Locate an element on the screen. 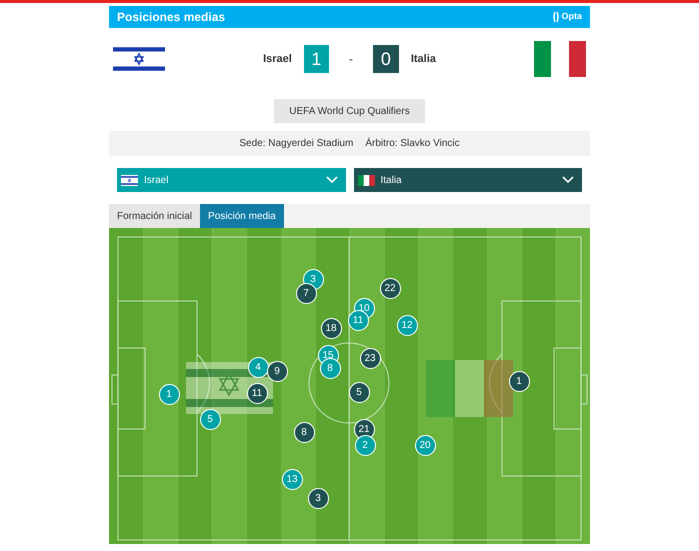 This screenshot has width=699, height=551. away-score: 0 is located at coordinates (385, 59).